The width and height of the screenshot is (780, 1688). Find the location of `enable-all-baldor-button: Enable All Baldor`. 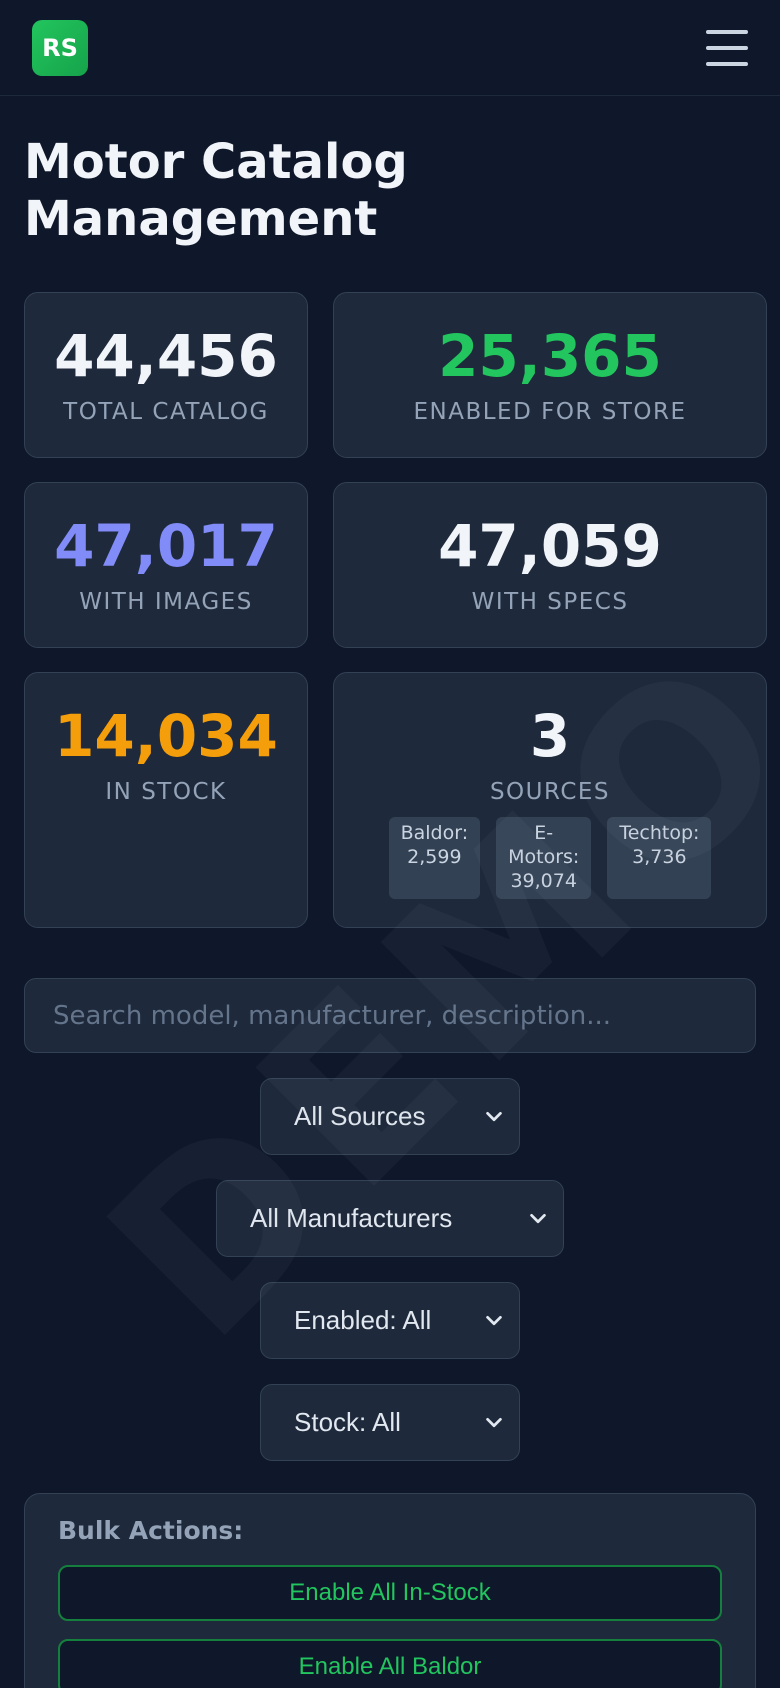

enable-all-baldor-button: Enable All Baldor is located at coordinates (390, 1663).